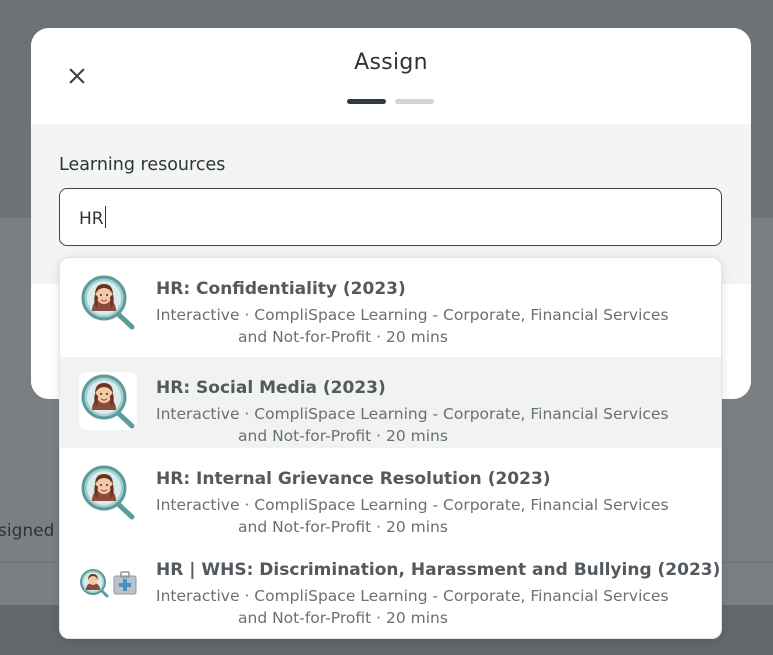  I want to click on step-indicator, so click(392, 101).